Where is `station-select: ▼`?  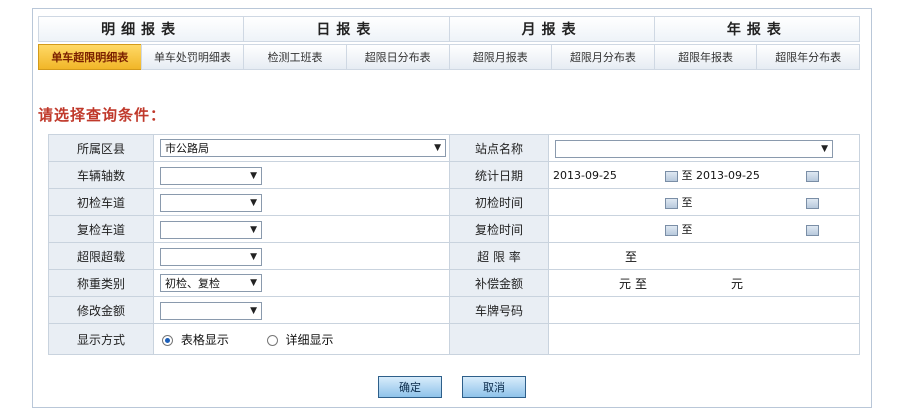
station-select: ▼ is located at coordinates (694, 149).